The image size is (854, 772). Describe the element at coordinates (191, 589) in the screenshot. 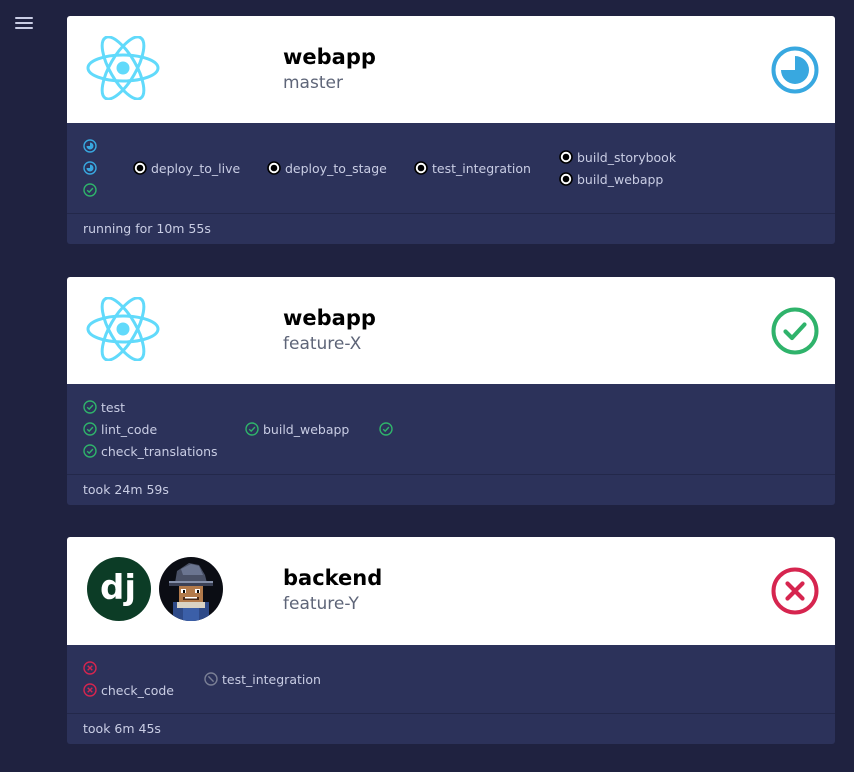

I see `wizard-avatar-icon` at that location.